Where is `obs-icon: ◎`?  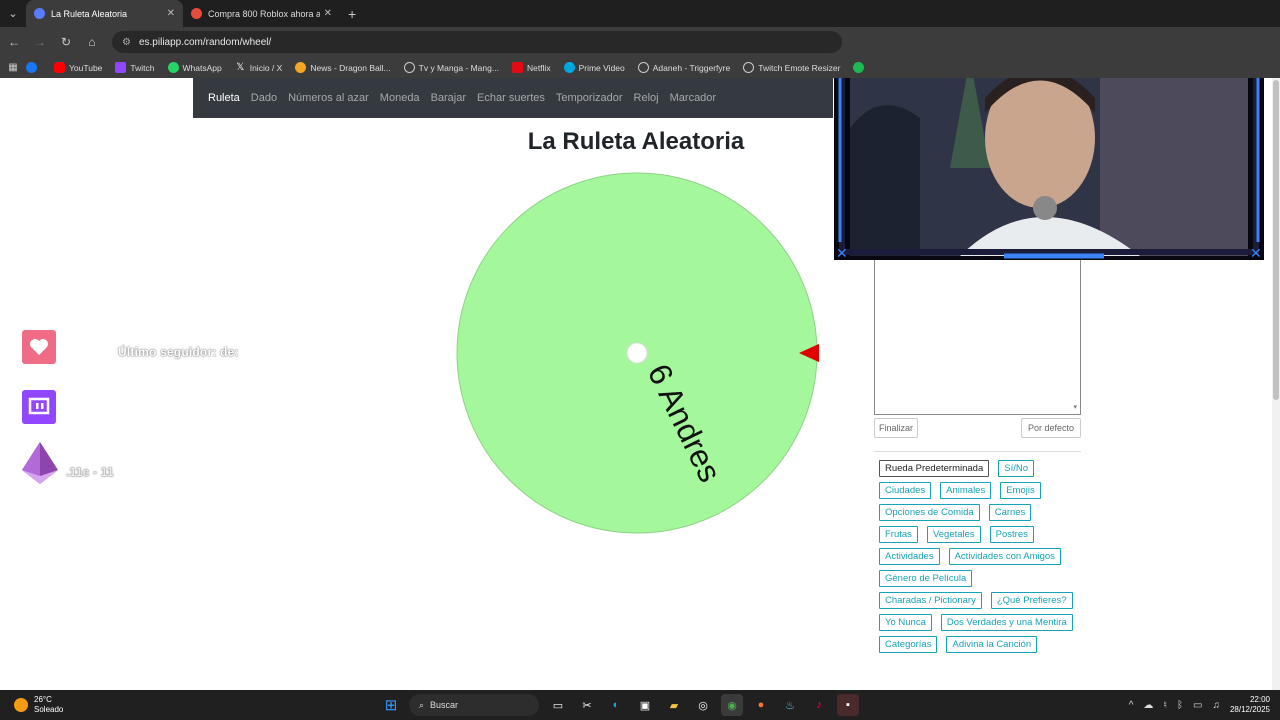 obs-icon: ◎ is located at coordinates (703, 705).